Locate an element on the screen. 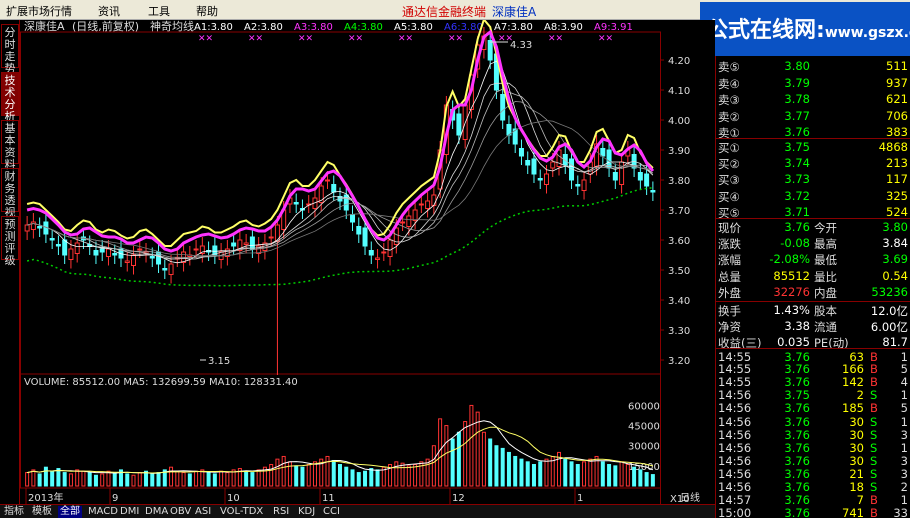  bid-price: 3.73 is located at coordinates (797, 179).